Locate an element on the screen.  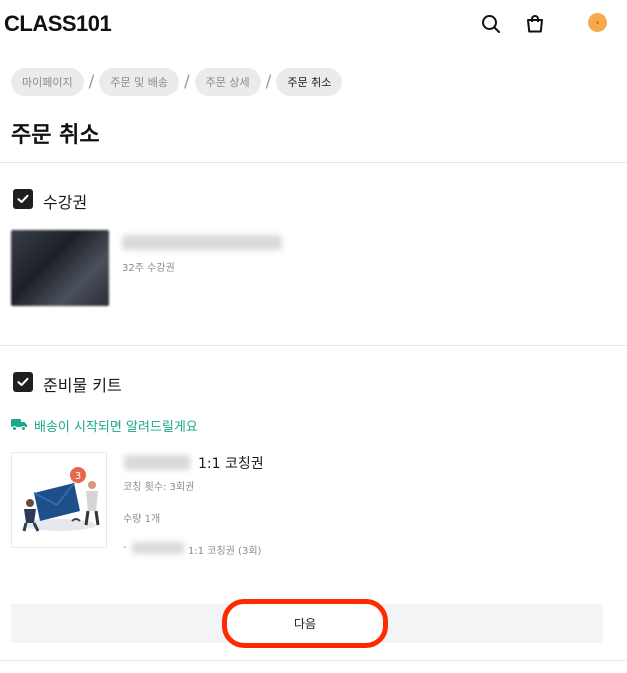
kit-thumbnail: 3 is located at coordinates (59, 500).